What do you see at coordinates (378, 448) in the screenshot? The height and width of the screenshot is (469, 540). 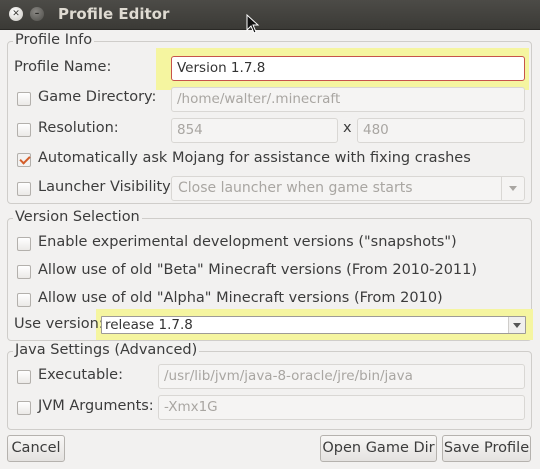 I see `open-game-dir-button: Open Game Dir` at bounding box center [378, 448].